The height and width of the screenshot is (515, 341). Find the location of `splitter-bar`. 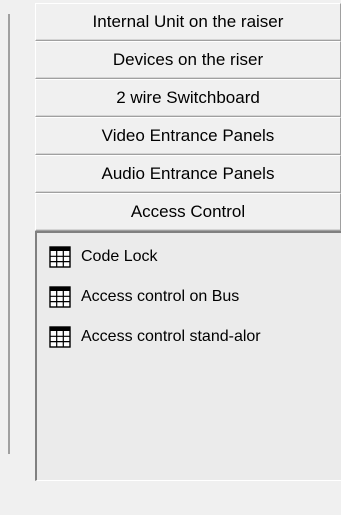

splitter-bar is located at coordinates (16, 257).